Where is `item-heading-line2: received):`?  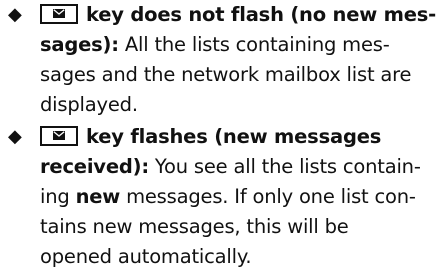 item-heading-line2: received): is located at coordinates (94, 166).